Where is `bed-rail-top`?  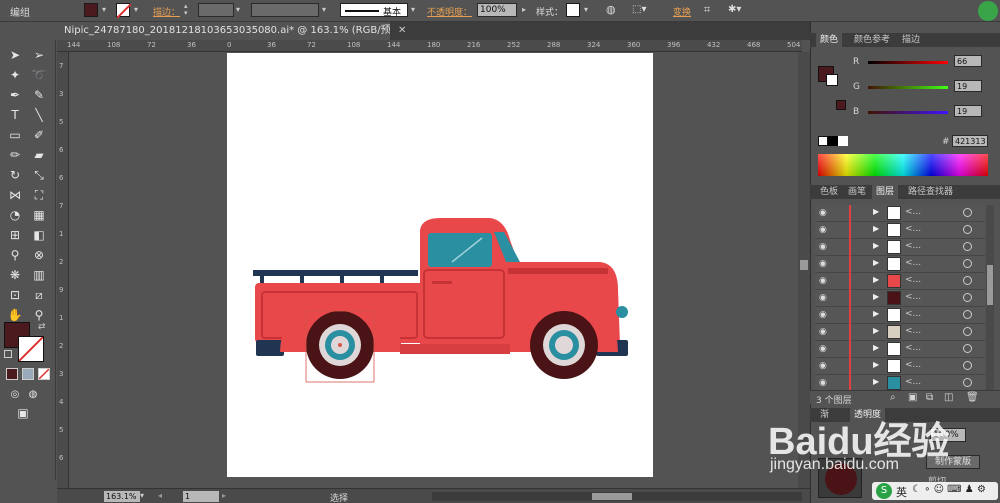
bed-rail-top is located at coordinates (335, 273).